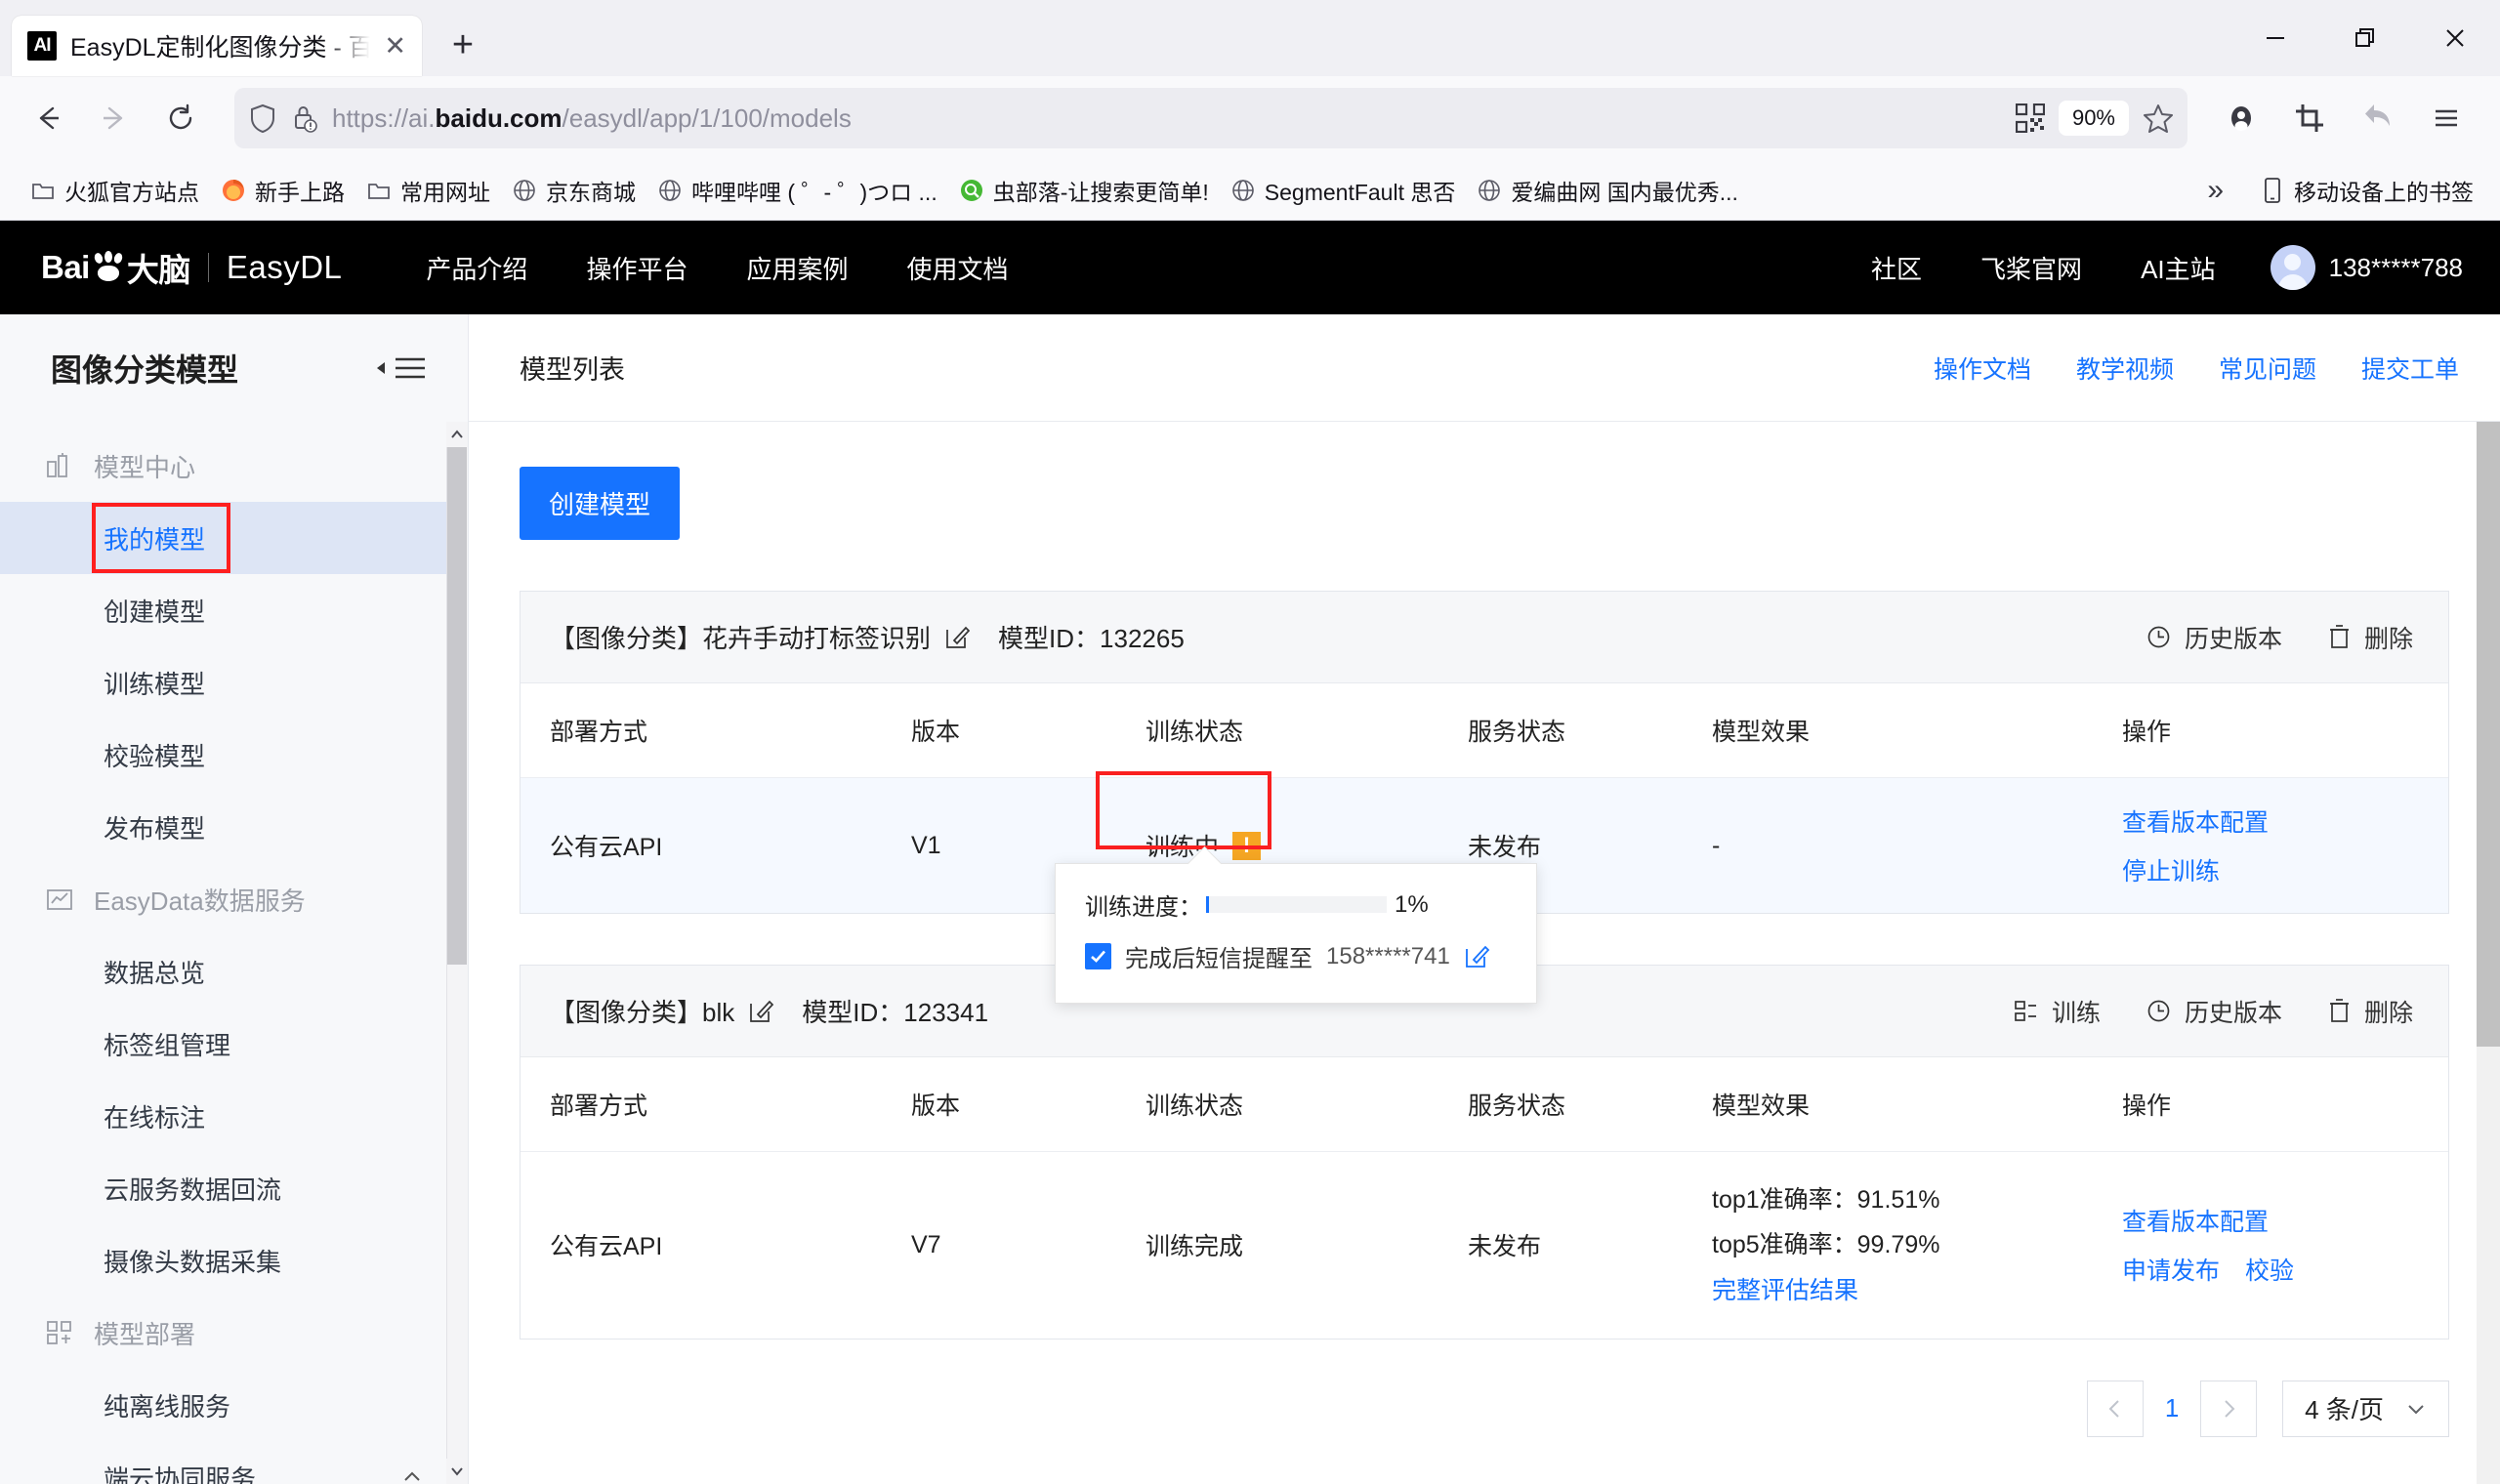  What do you see at coordinates (2388, 639) in the screenshot?
I see `action-label: 删除` at bounding box center [2388, 639].